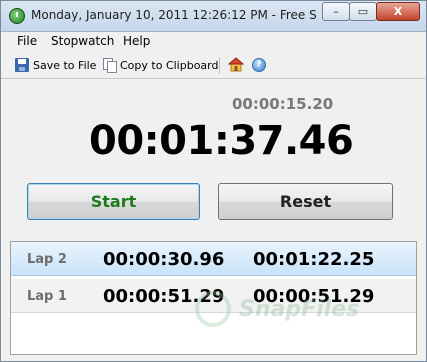  Describe the element at coordinates (213, 42) in the screenshot. I see `menu-bar: File Stopwatch Help` at that location.